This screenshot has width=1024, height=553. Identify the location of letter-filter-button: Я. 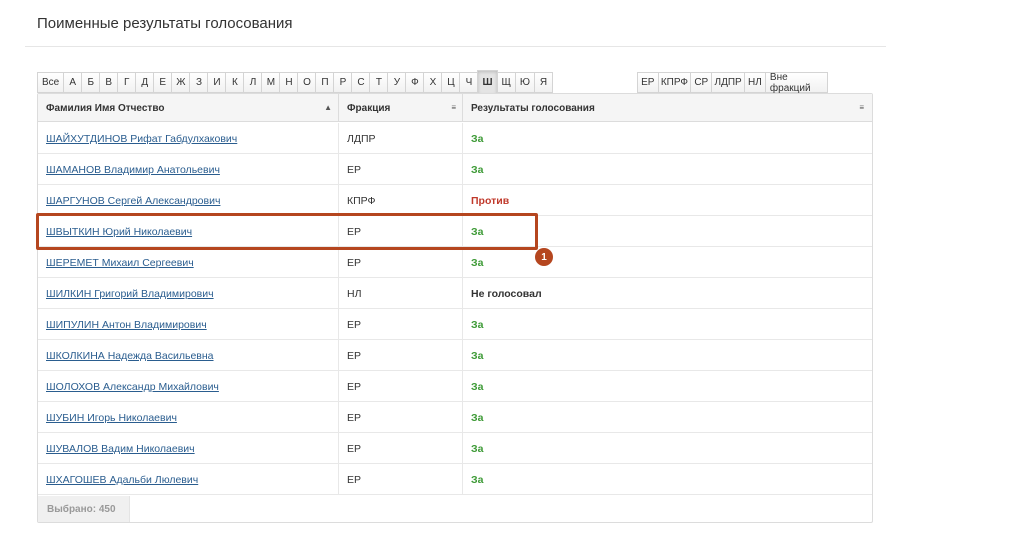
(544, 82).